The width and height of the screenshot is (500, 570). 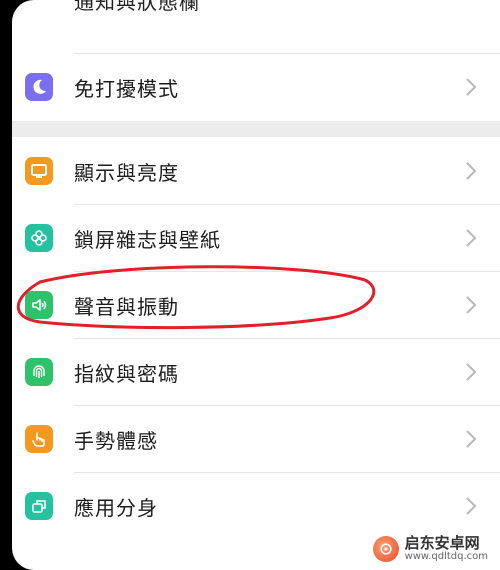 I want to click on setting-label: 應用分身, so click(x=116, y=507).